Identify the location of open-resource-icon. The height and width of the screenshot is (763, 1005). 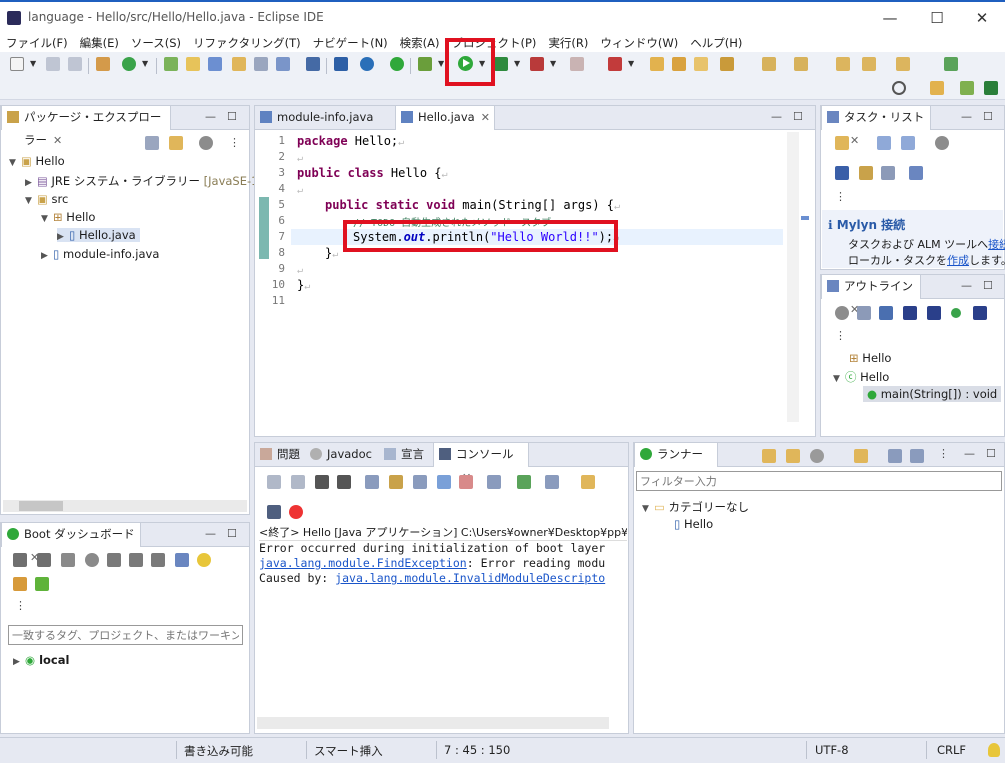
(701, 64).